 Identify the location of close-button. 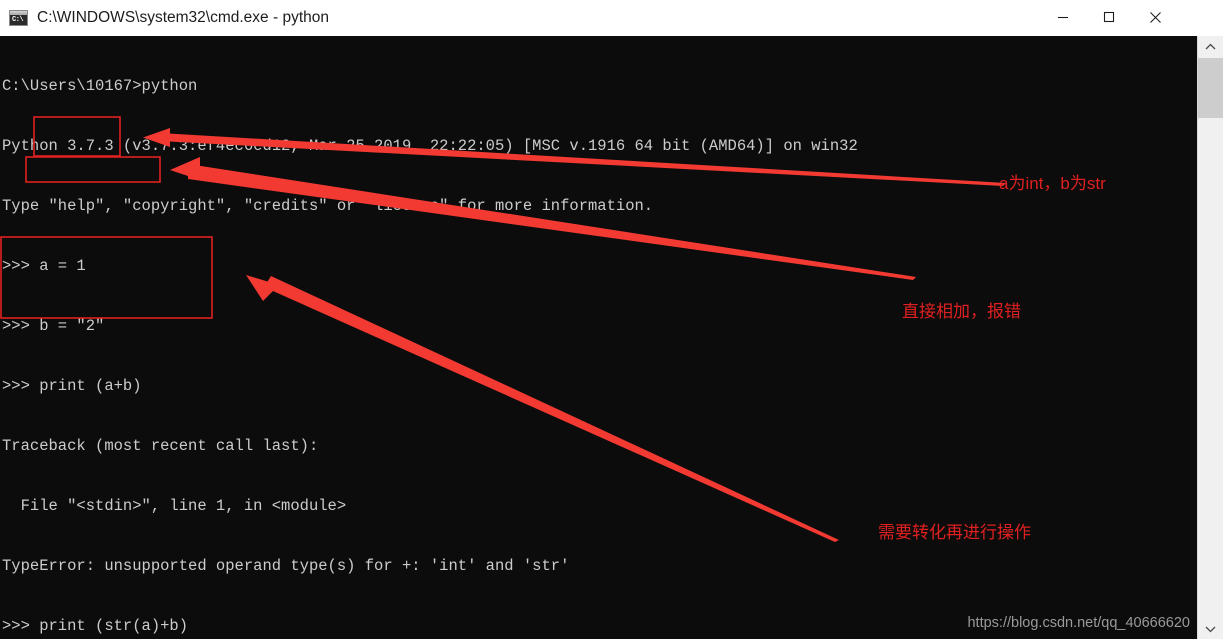
(1155, 17).